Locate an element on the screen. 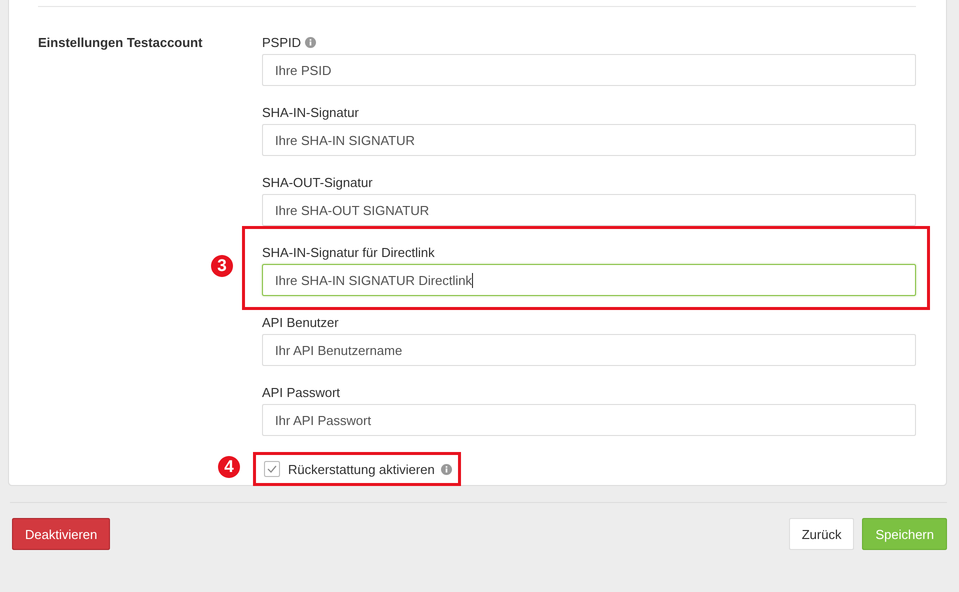 This screenshot has height=592, width=959. step-number: 3 is located at coordinates (222, 266).